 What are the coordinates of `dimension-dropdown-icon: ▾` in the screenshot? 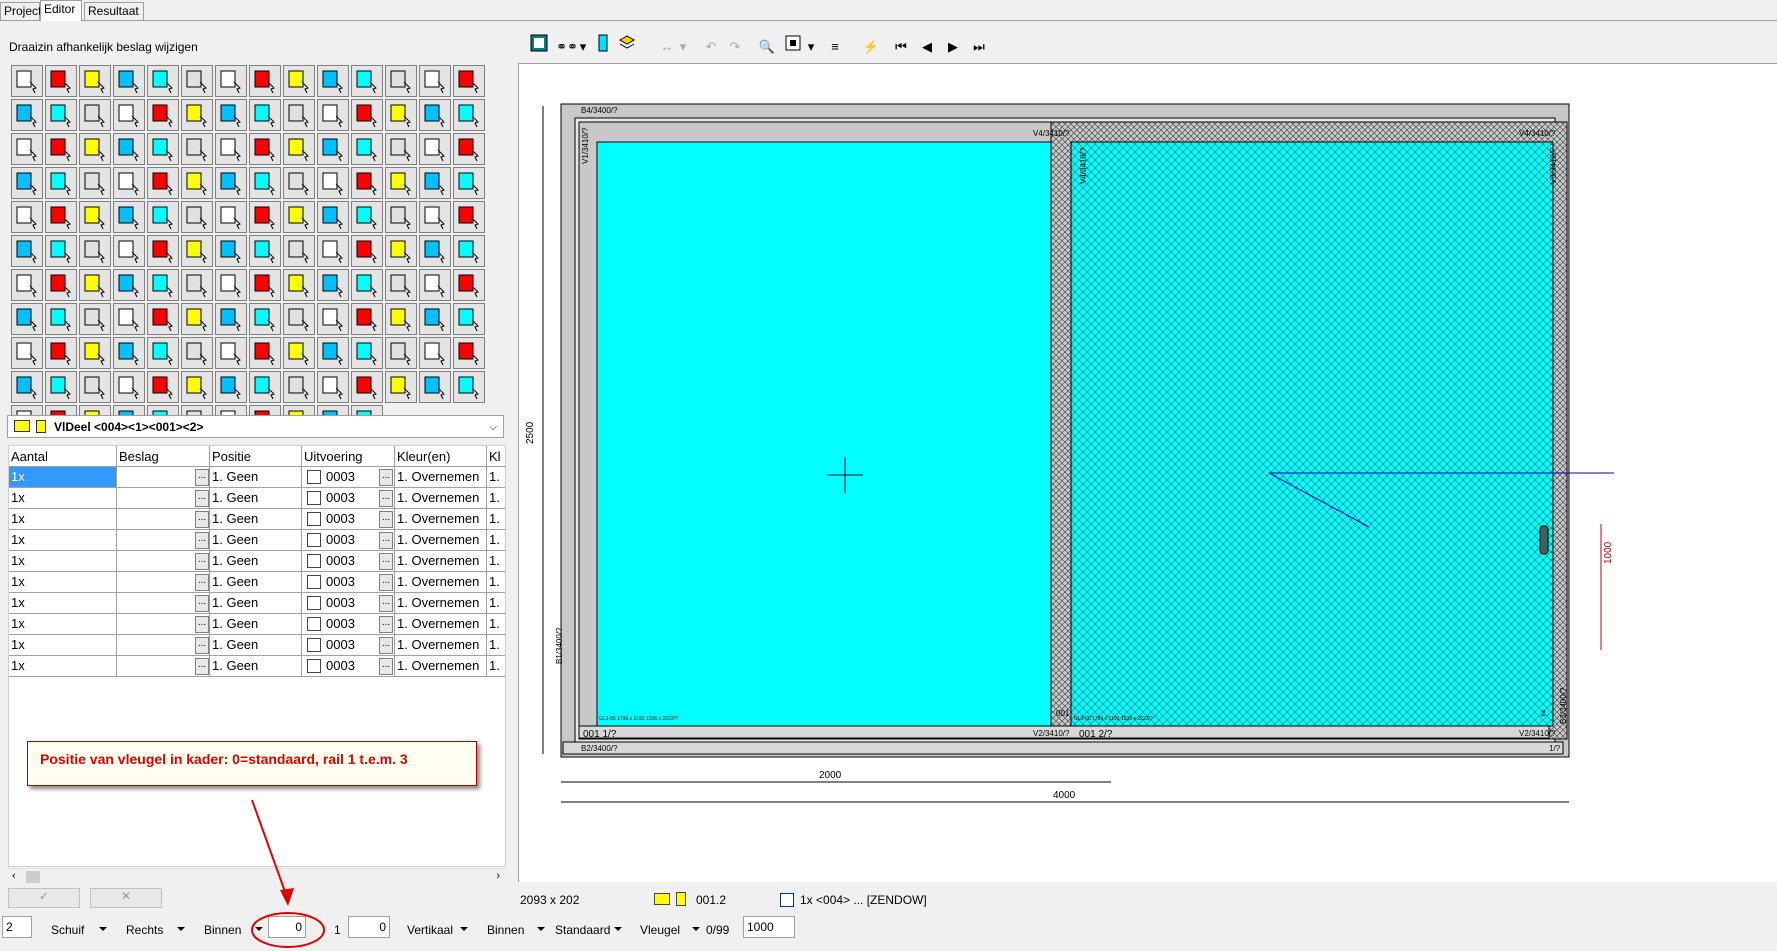 It's located at (683, 47).